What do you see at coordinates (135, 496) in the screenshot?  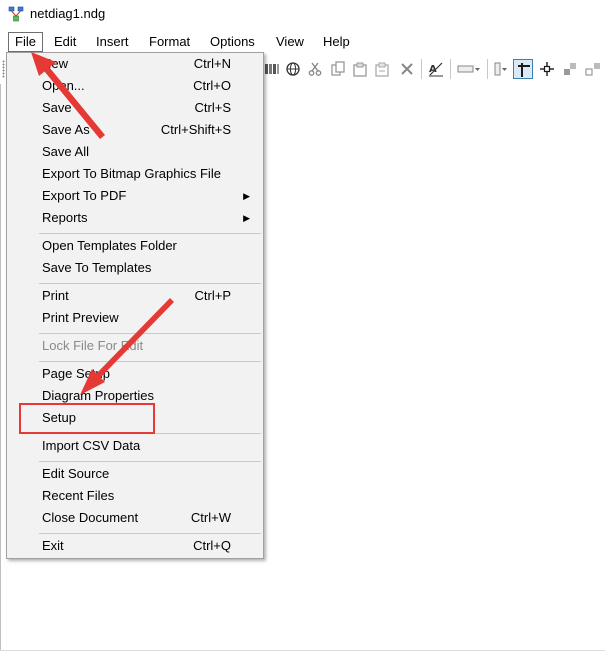 I see `menu-item-recent-files: Recent Files` at bounding box center [135, 496].